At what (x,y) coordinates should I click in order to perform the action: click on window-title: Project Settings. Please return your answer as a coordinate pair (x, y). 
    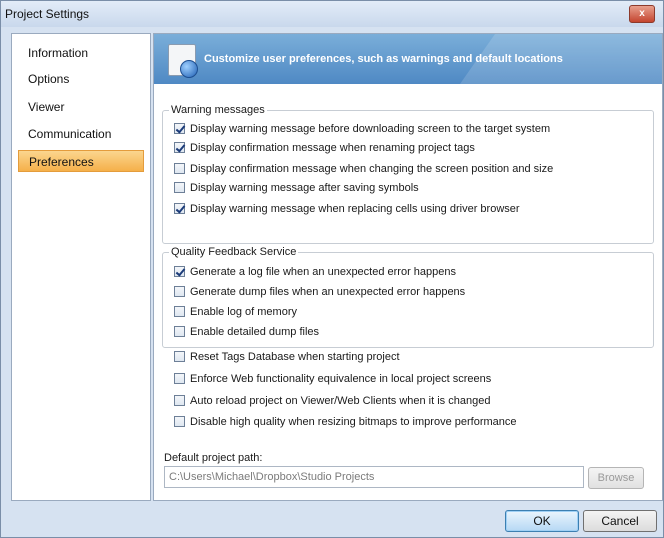
    Looking at the image, I should click on (47, 14).